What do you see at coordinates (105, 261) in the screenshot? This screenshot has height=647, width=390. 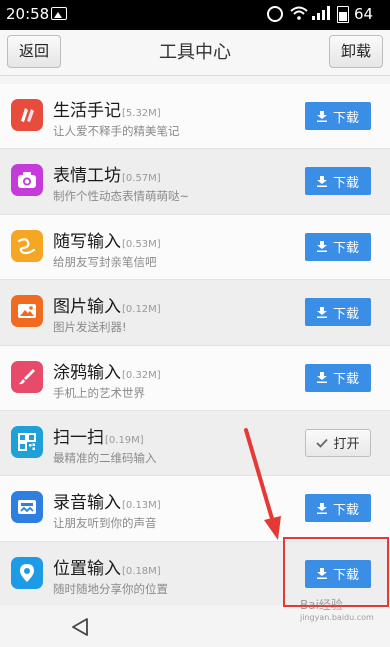 I see `app-description: 给朋友写封亲笔信吧` at bounding box center [105, 261].